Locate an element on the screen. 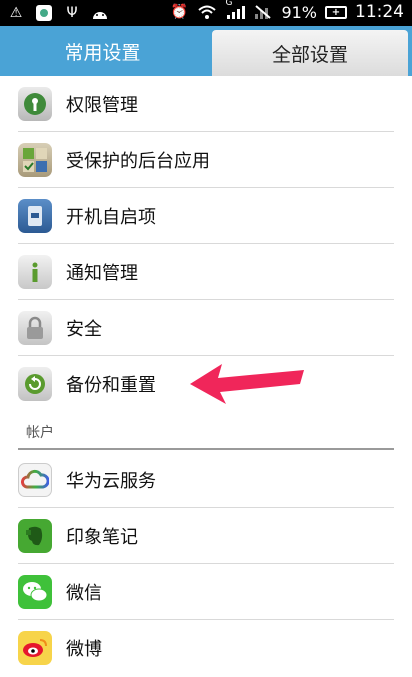  settings-item-permissions: 权限管理 is located at coordinates (206, 104).